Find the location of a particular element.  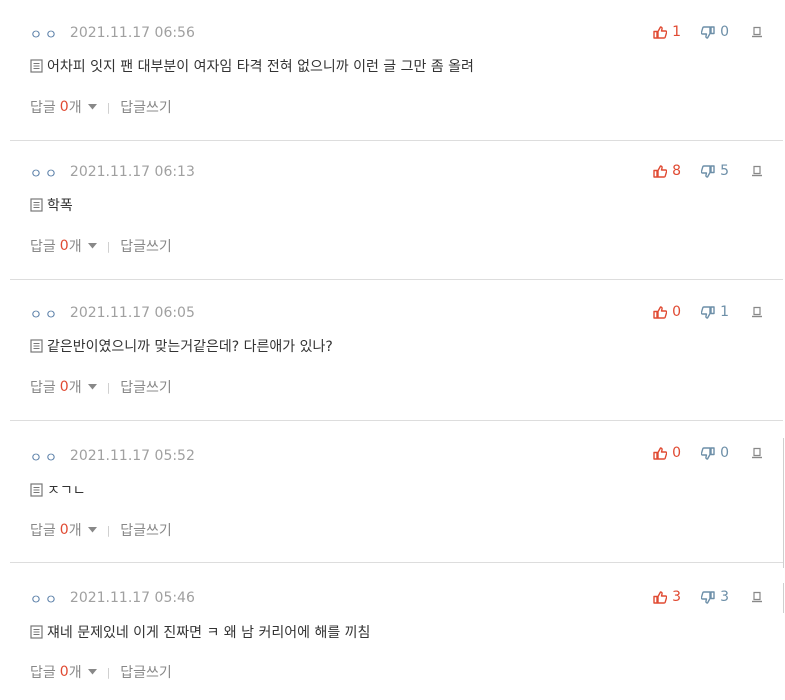

downvote-button: 5 is located at coordinates (715, 171).